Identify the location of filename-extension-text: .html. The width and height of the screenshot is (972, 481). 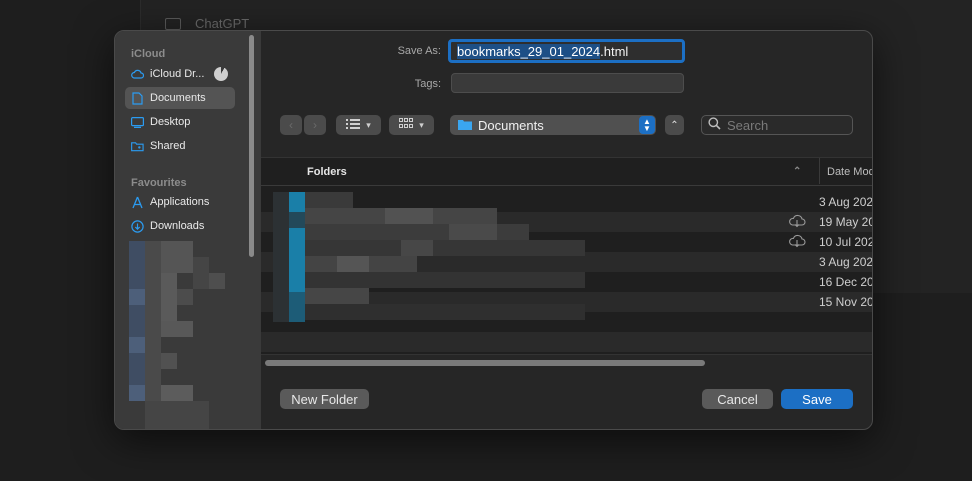
(614, 51).